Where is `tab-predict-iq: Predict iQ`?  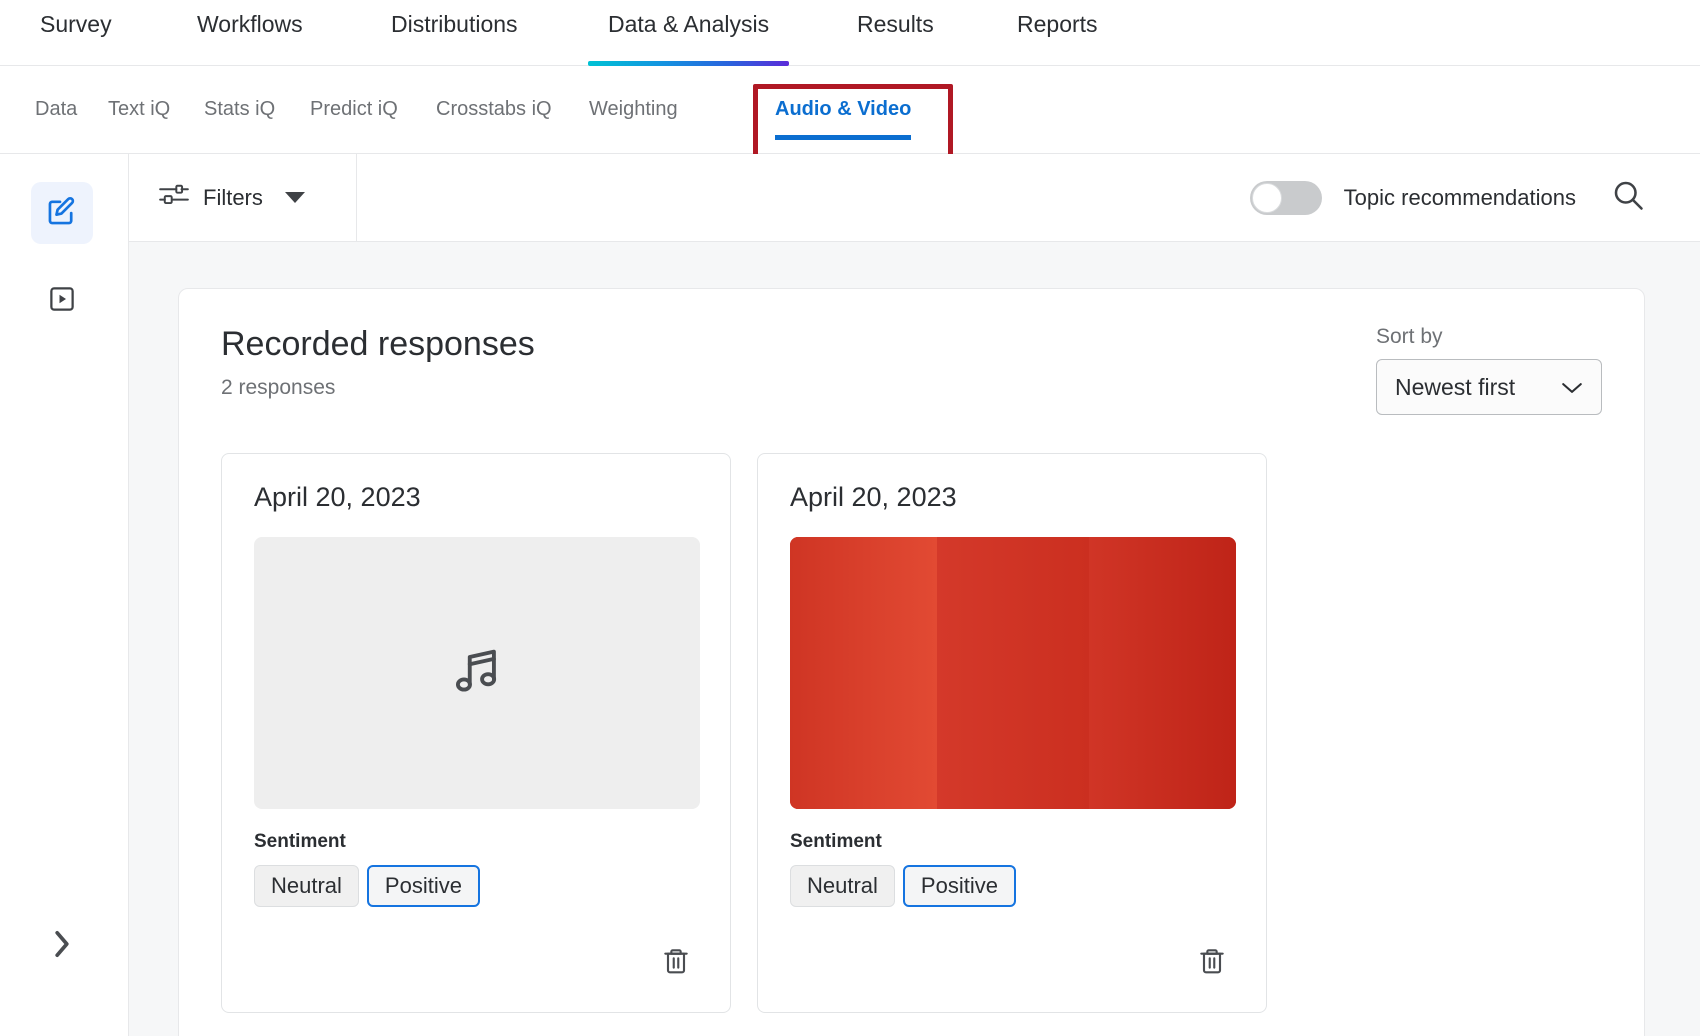 tab-predict-iq: Predict iQ is located at coordinates (354, 110).